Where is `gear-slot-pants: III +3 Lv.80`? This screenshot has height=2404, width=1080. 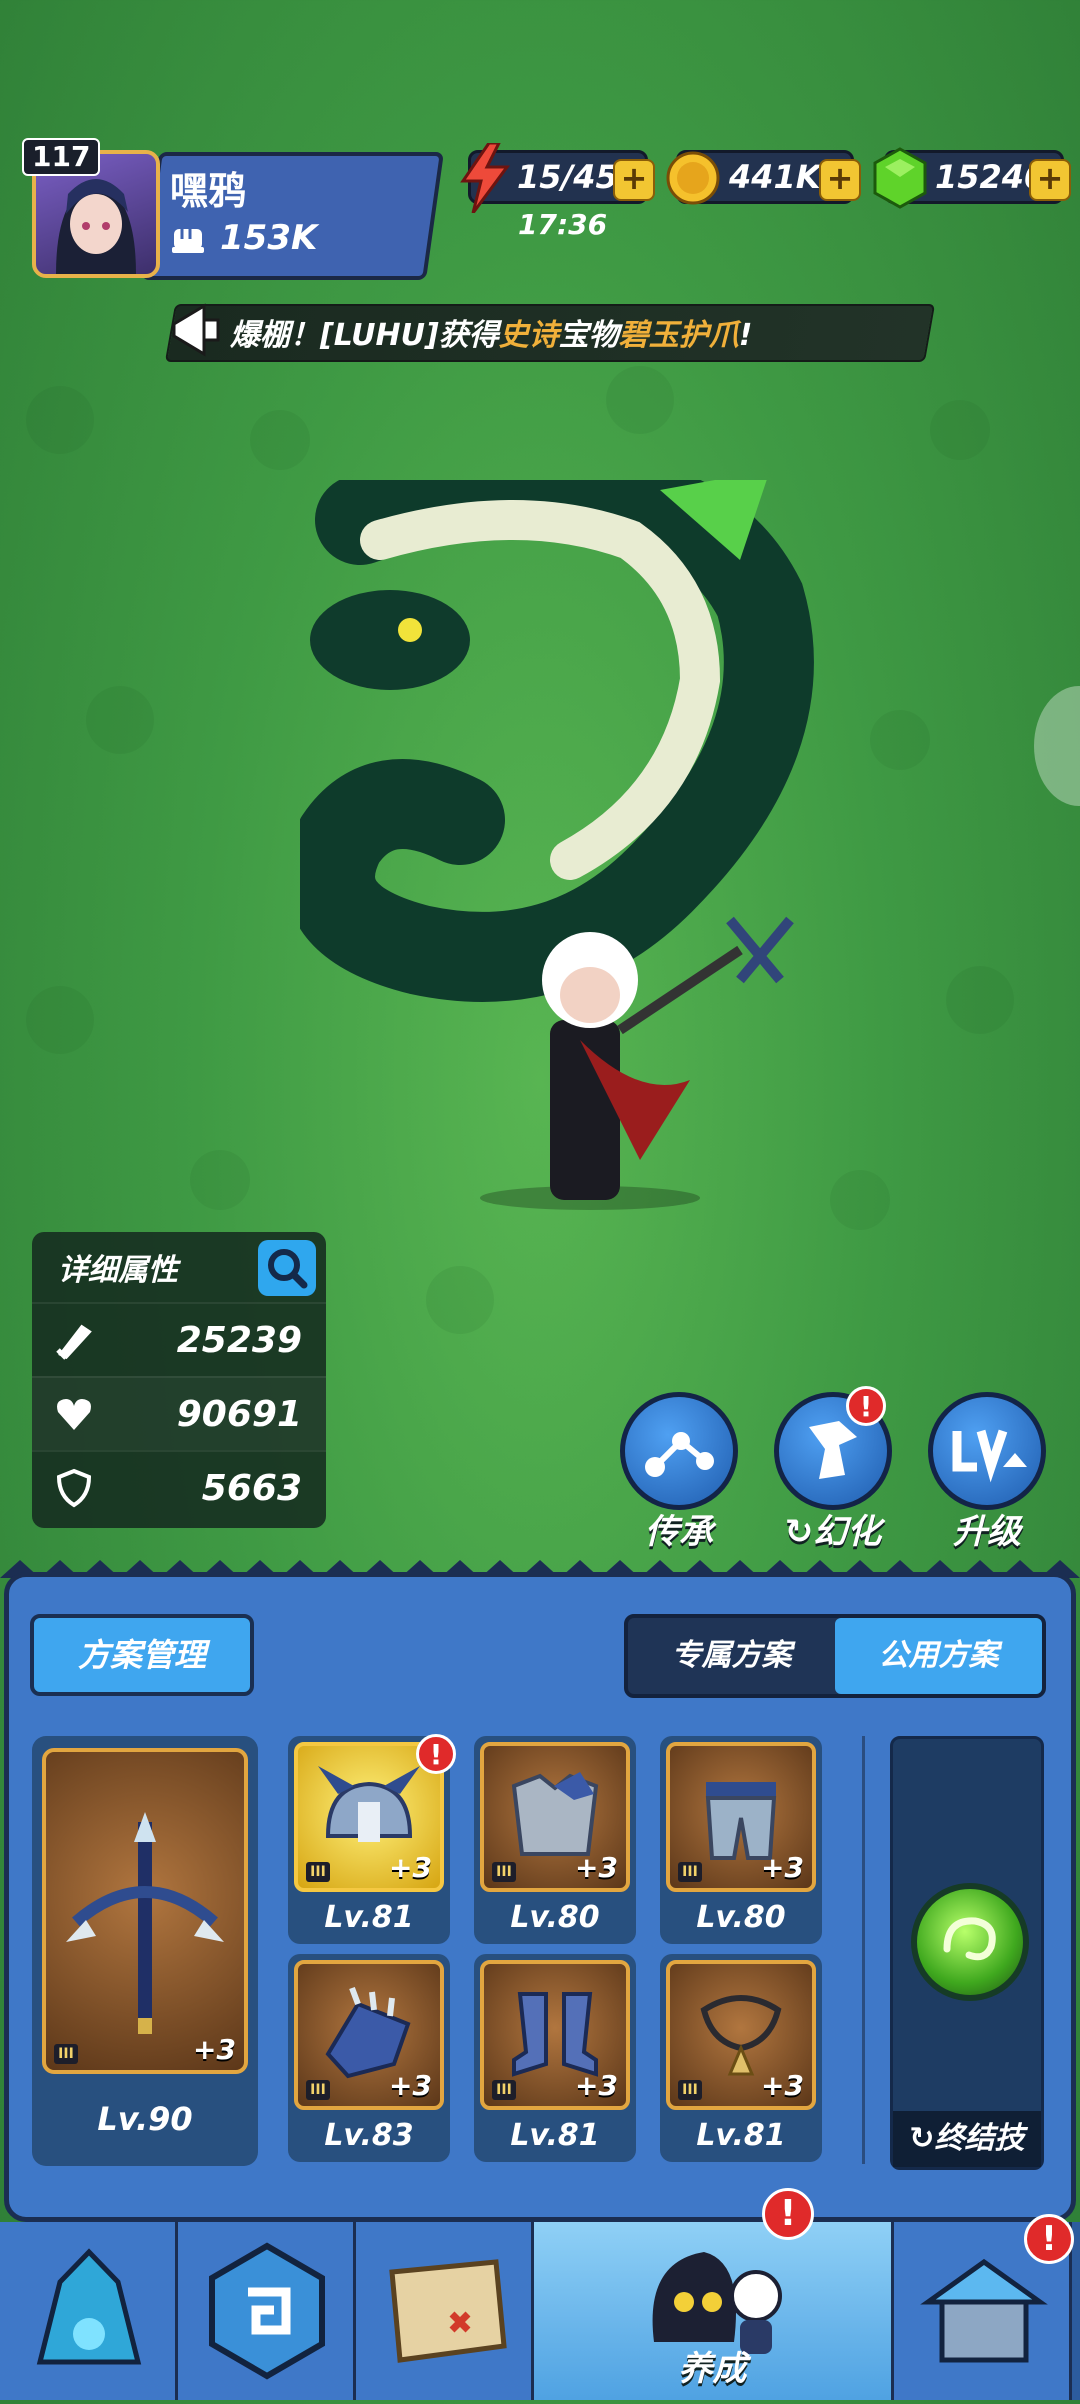 gear-slot-pants: III +3 Lv.80 is located at coordinates (741, 1840).